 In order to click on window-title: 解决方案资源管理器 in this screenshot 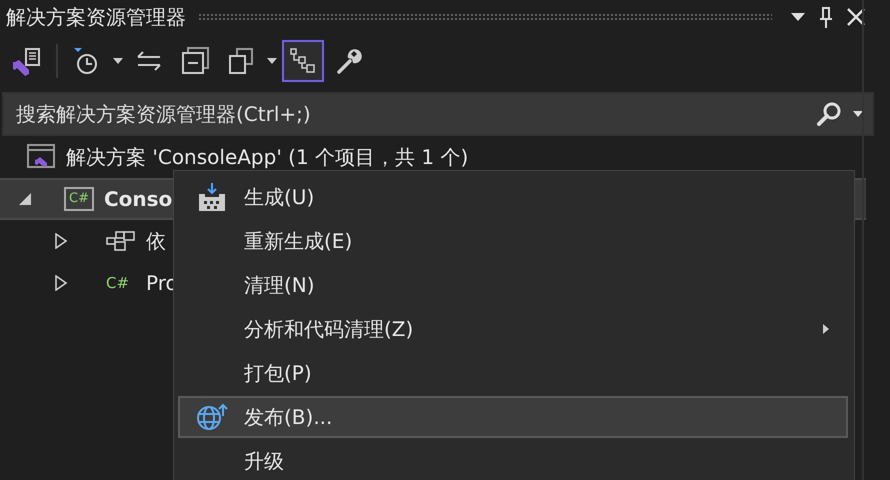, I will do `click(96, 17)`.